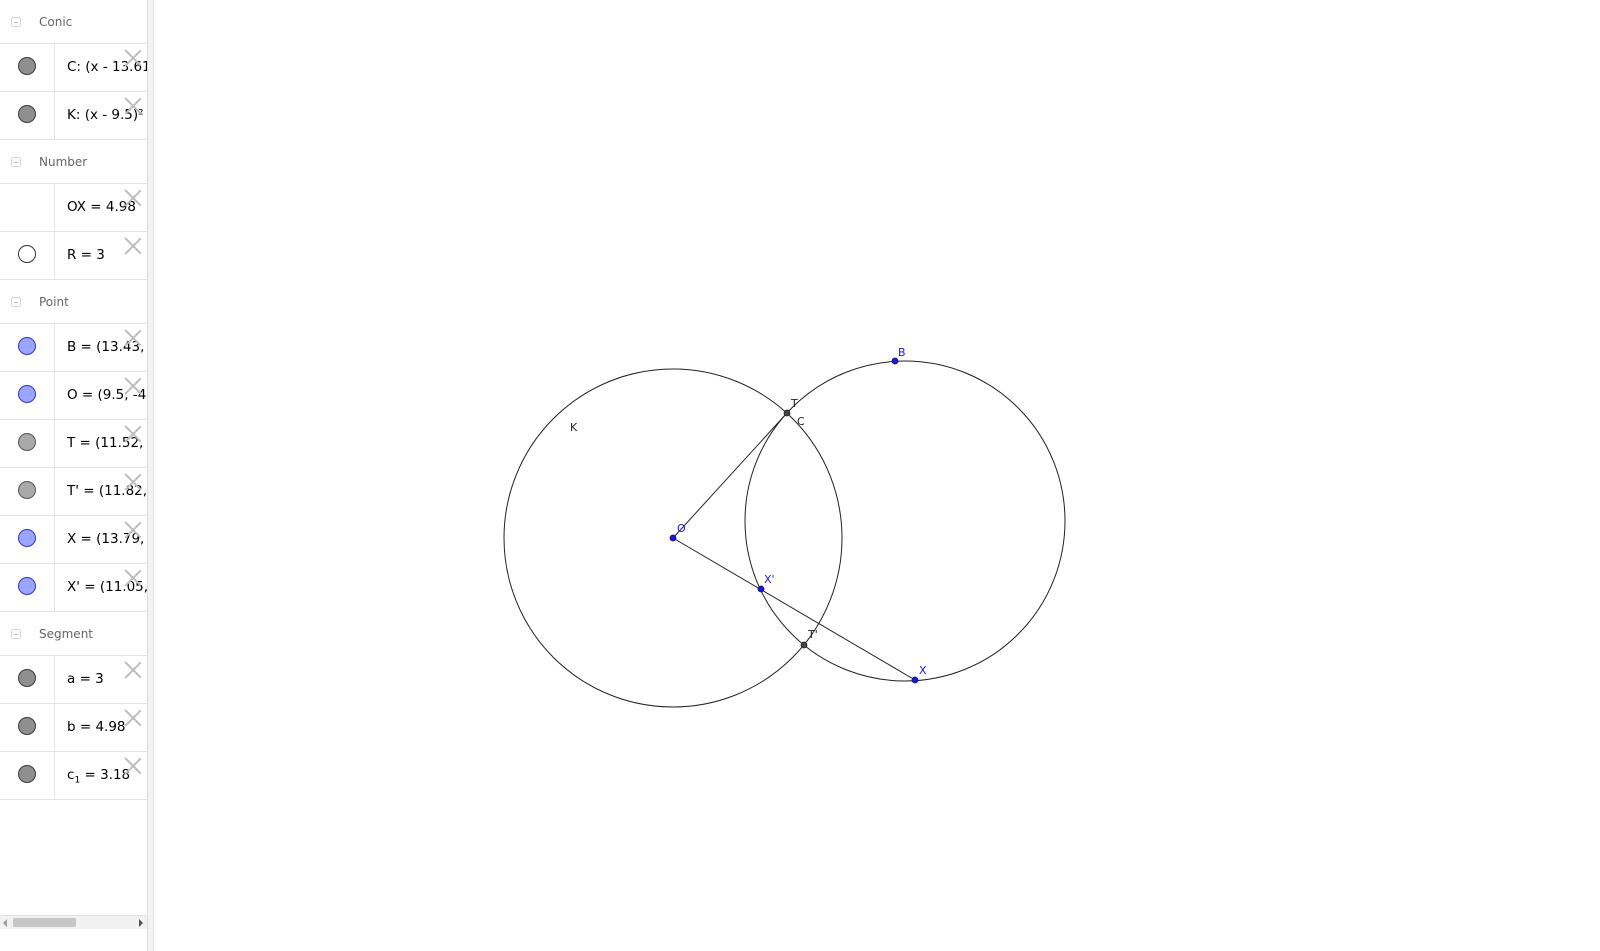 This screenshot has height=951, width=1600. I want to click on group-header-segment: Segment, so click(73, 634).